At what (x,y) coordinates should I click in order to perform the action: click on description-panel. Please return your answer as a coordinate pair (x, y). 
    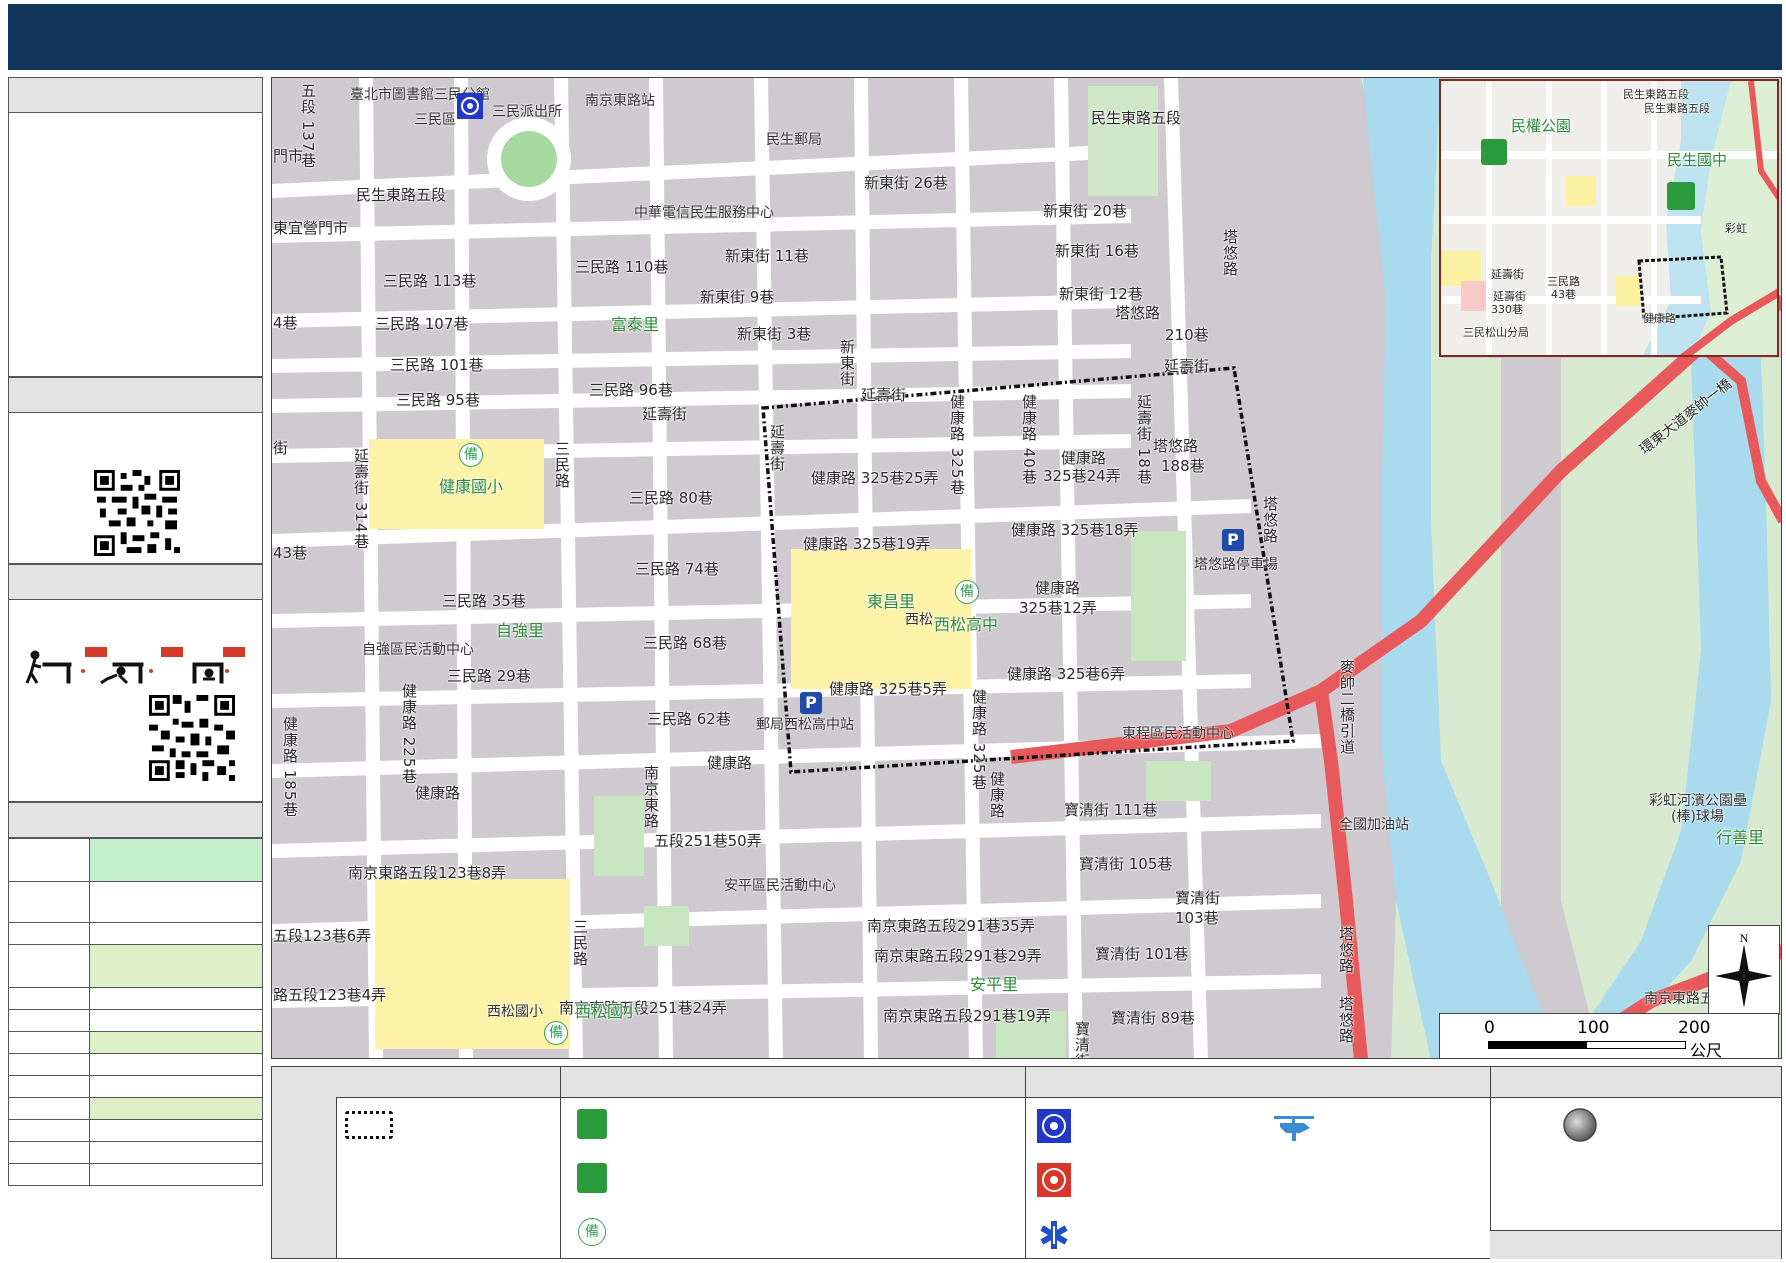
    Looking at the image, I should click on (135, 227).